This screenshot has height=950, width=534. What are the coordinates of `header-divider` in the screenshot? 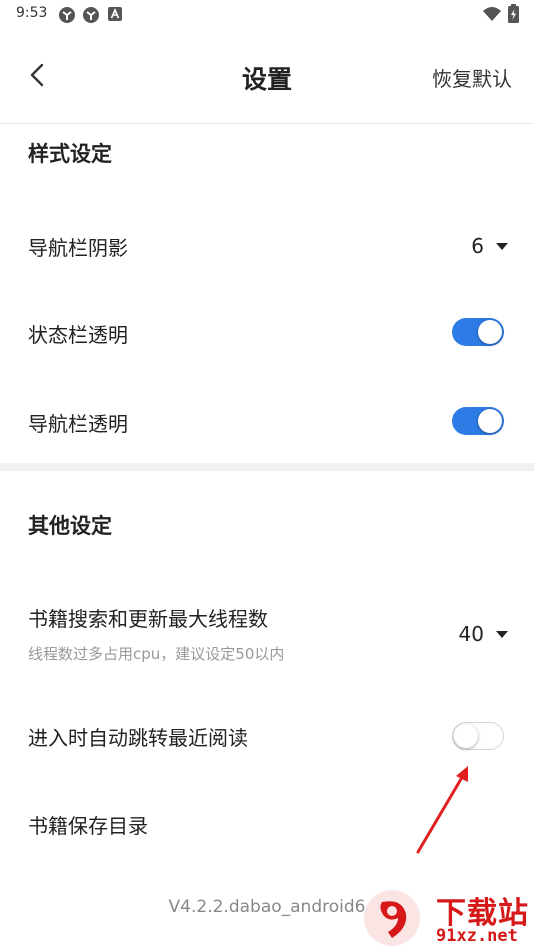 It's located at (267, 123).